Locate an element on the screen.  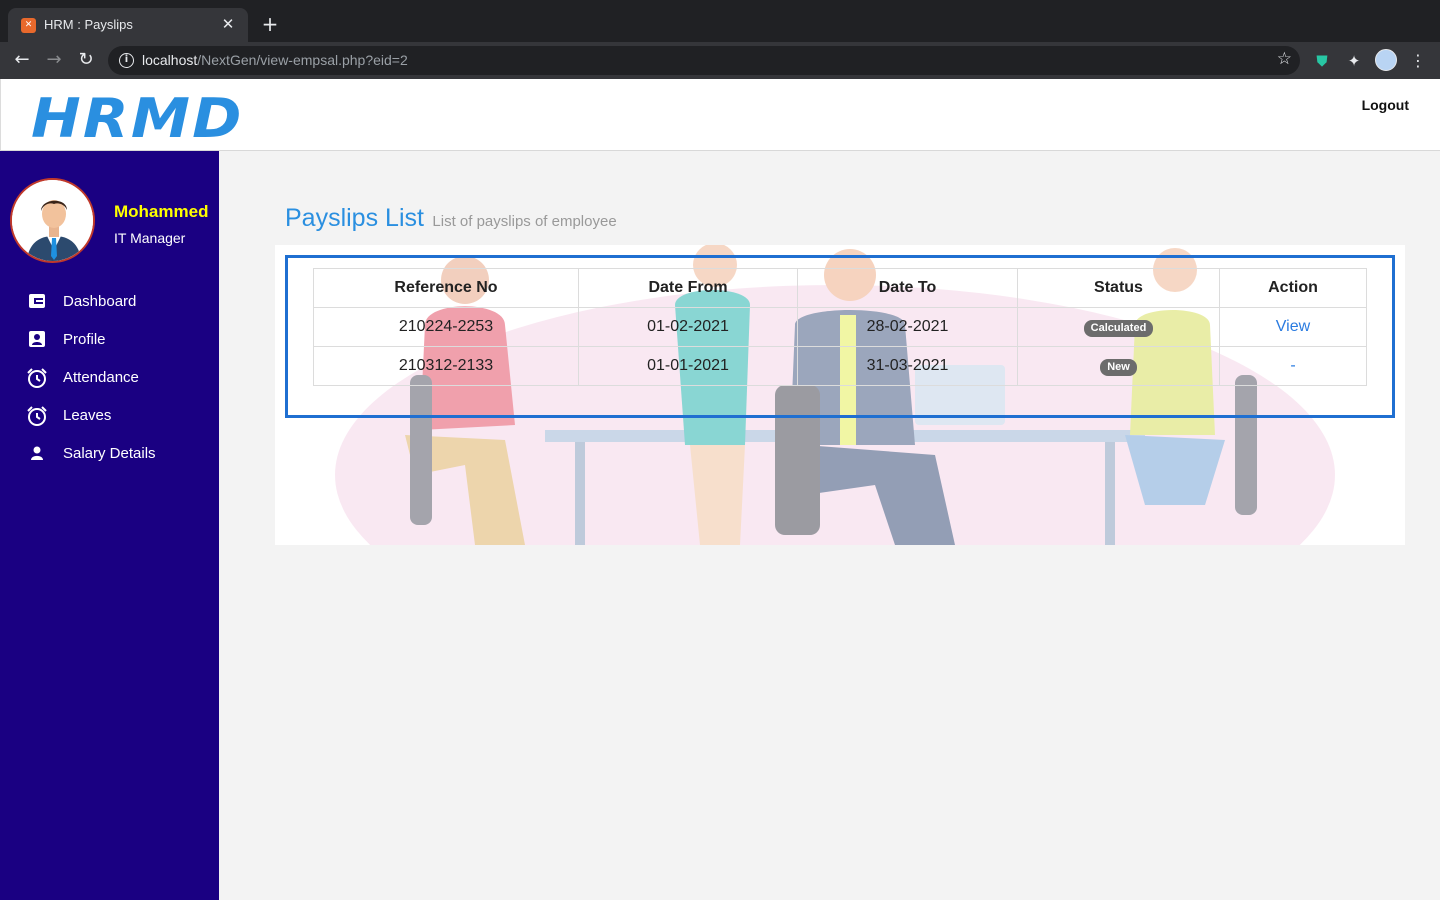
sidebar-item-attendance: Attendance is located at coordinates (109, 378).